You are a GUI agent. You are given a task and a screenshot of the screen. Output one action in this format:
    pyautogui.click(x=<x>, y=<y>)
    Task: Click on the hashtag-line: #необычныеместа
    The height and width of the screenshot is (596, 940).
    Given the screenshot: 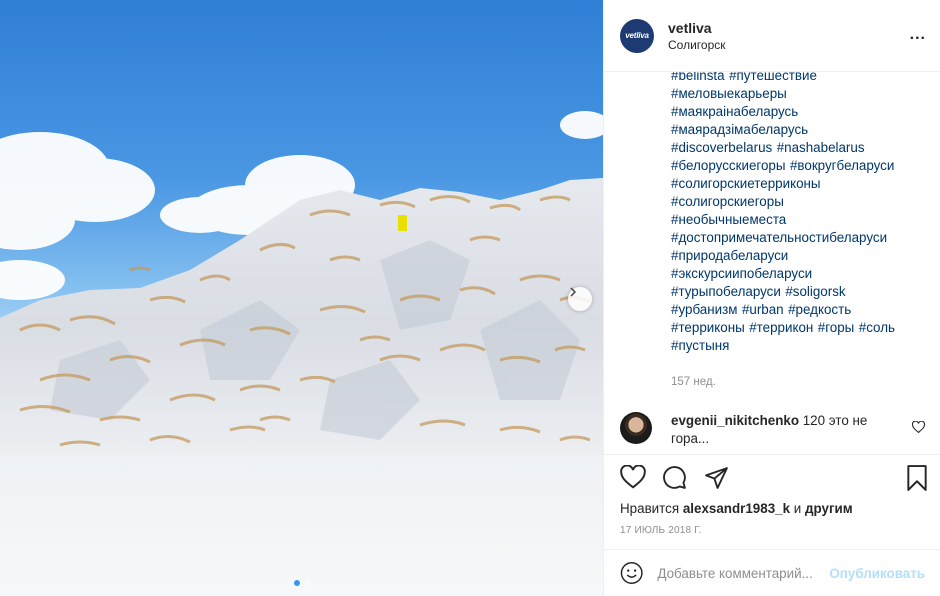 What is the action you would take?
    pyautogui.click(x=802, y=220)
    